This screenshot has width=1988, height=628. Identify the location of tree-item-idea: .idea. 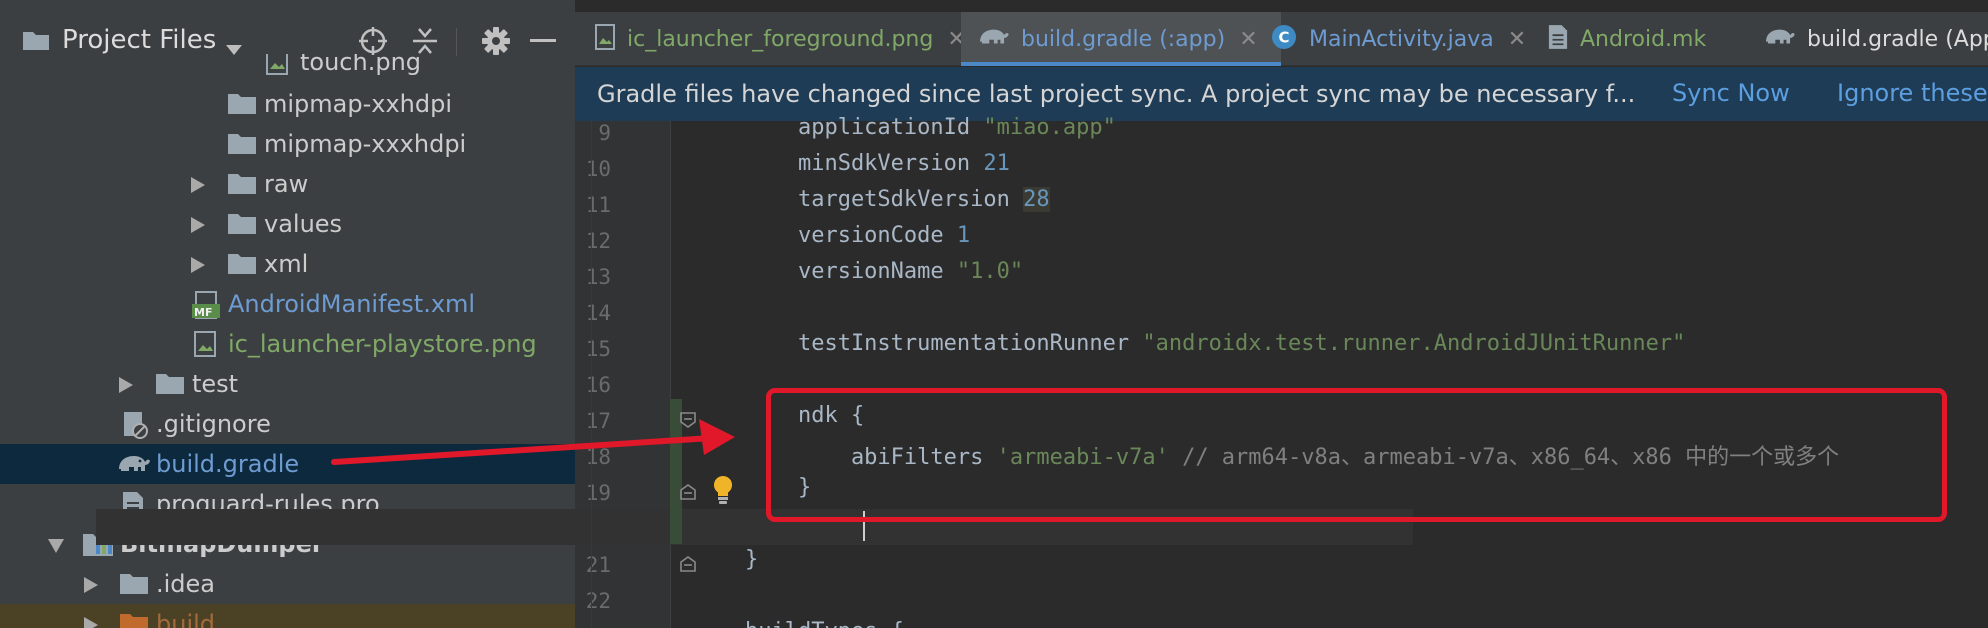
(287, 584).